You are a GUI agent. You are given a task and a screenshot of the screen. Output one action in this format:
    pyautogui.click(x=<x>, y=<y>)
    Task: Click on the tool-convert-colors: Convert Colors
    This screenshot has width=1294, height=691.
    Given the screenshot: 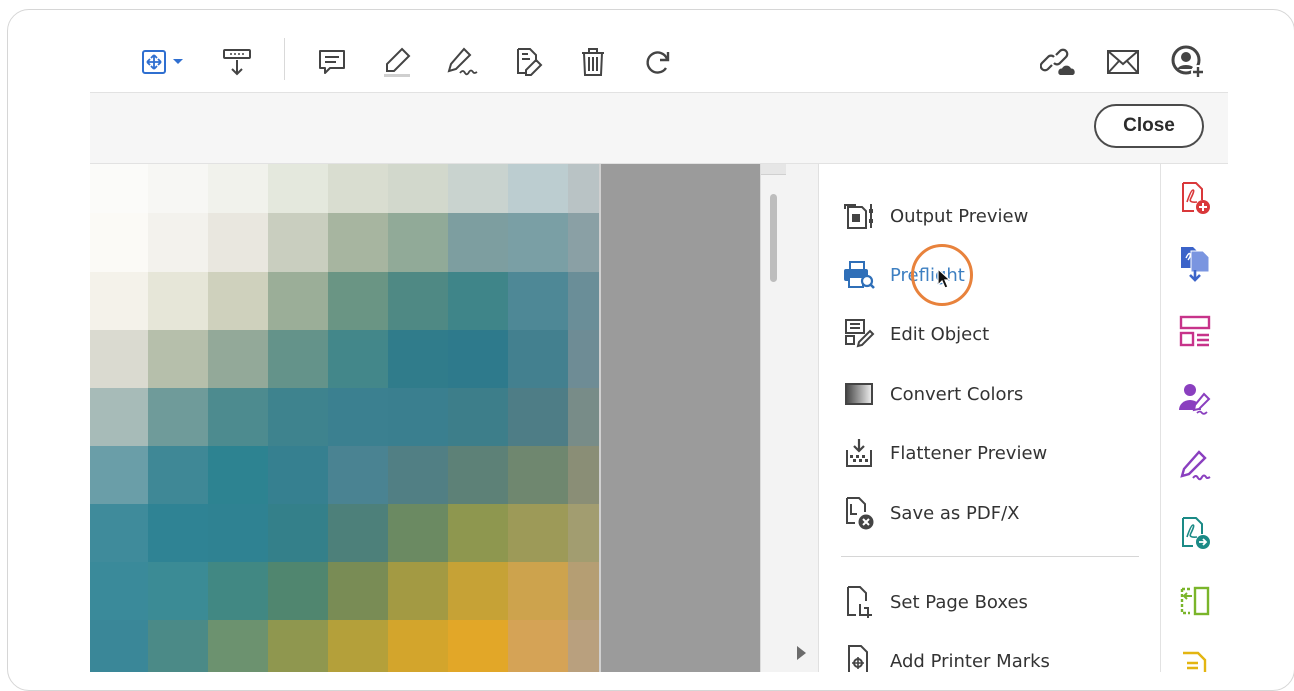 What is the action you would take?
    pyautogui.click(x=994, y=394)
    